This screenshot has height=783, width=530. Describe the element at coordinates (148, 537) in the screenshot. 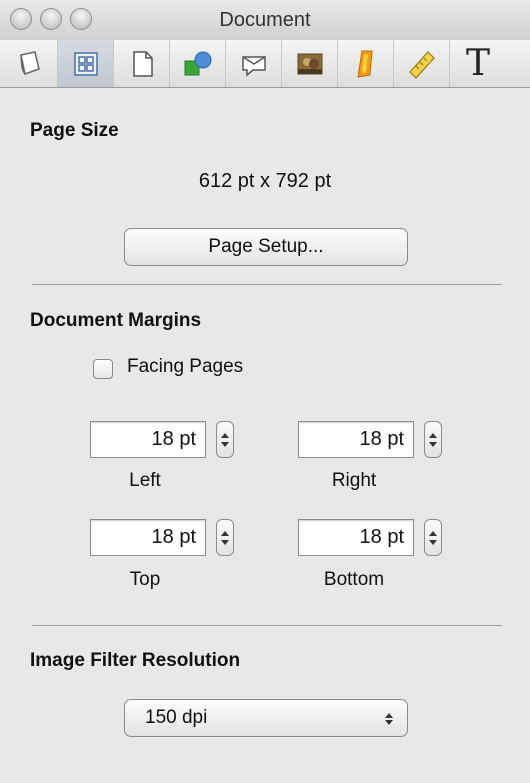

I see `top-margin-field: 18 pt` at that location.